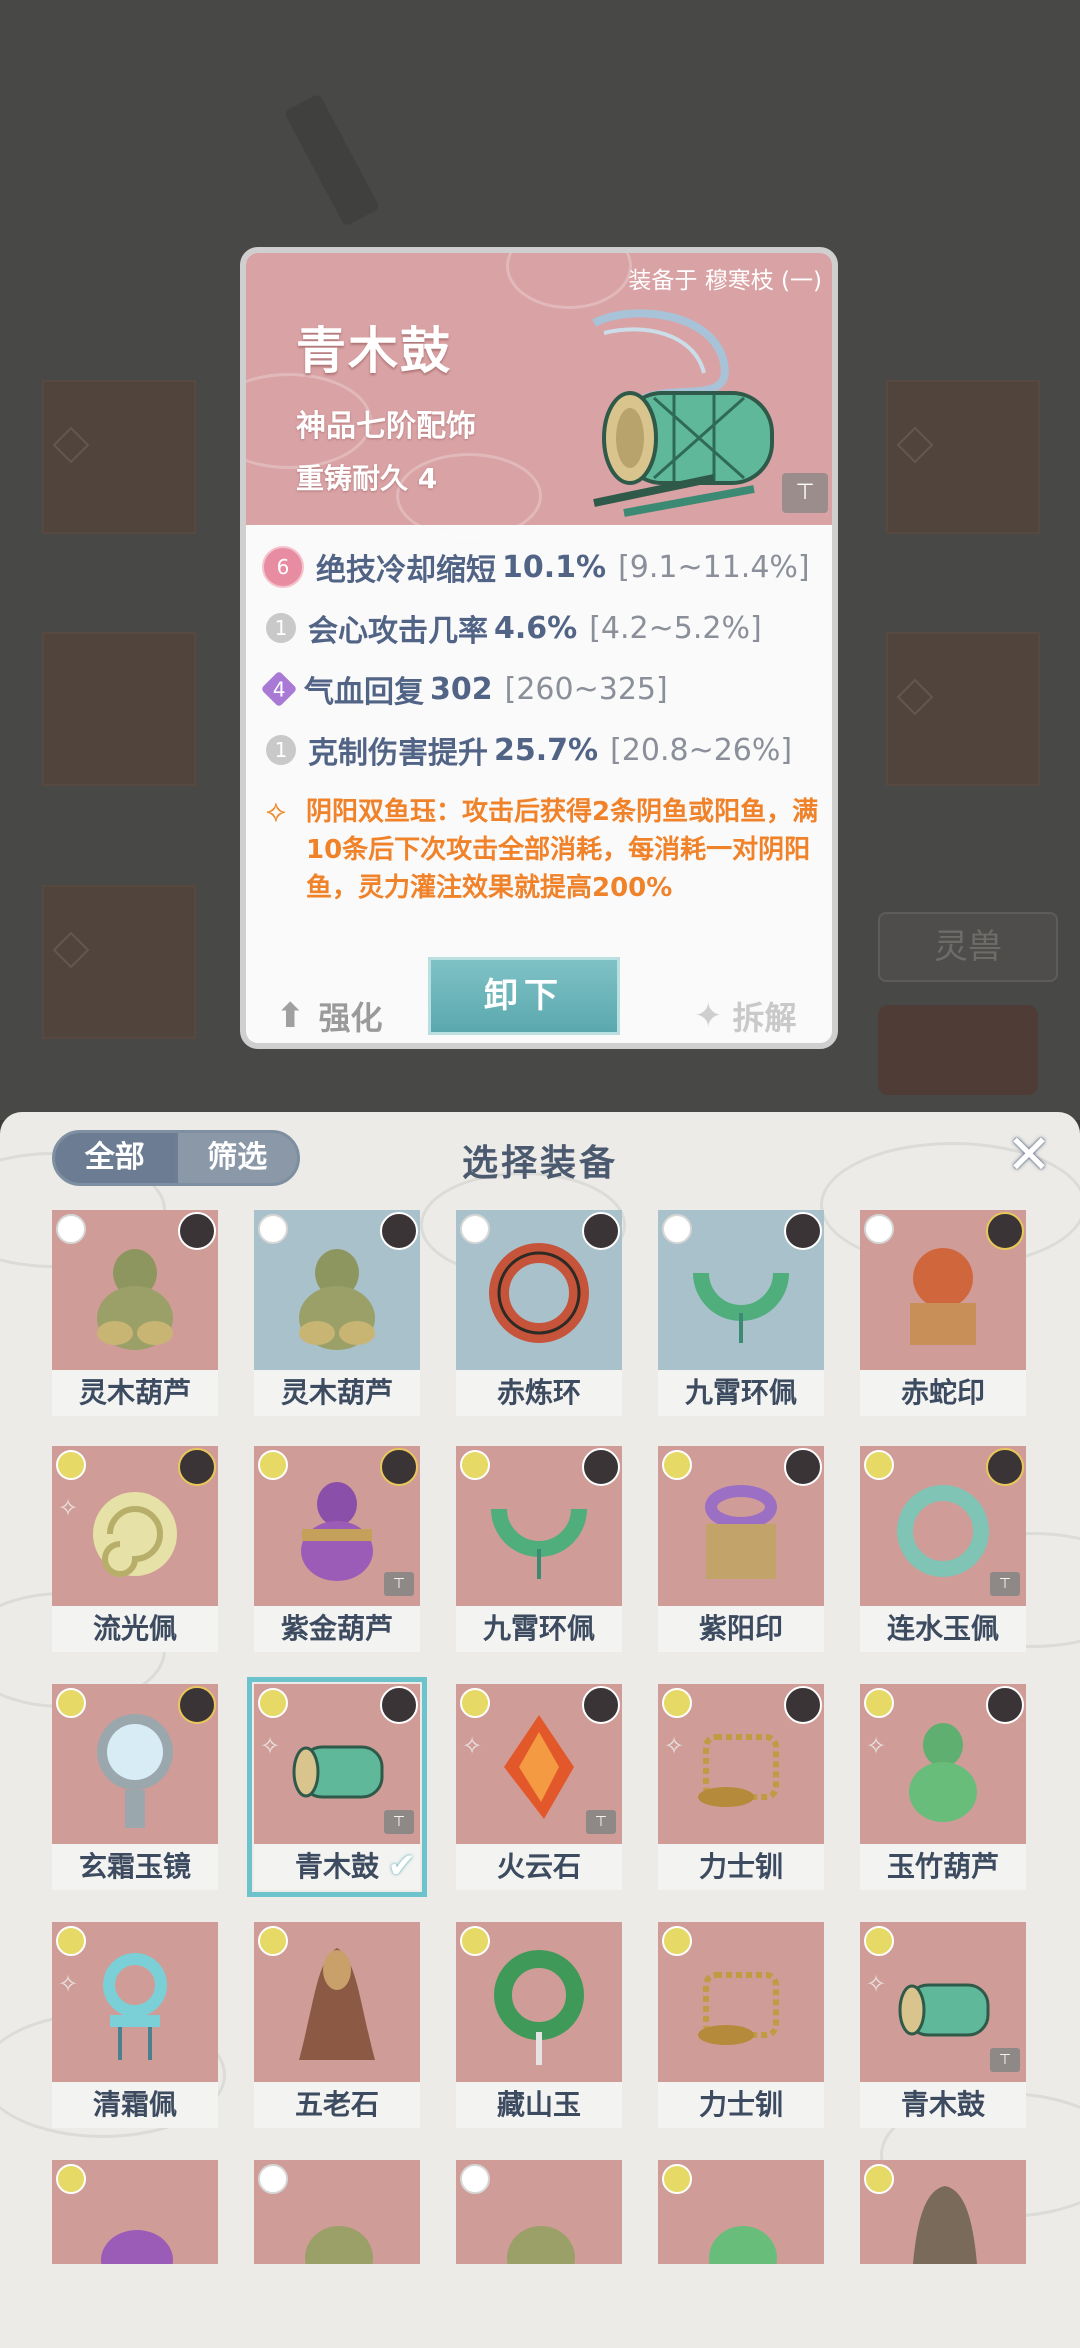 This screenshot has height=2348, width=1080. Describe the element at coordinates (367, 478) in the screenshot. I see `item-durability: 重铸耐久 4` at that location.